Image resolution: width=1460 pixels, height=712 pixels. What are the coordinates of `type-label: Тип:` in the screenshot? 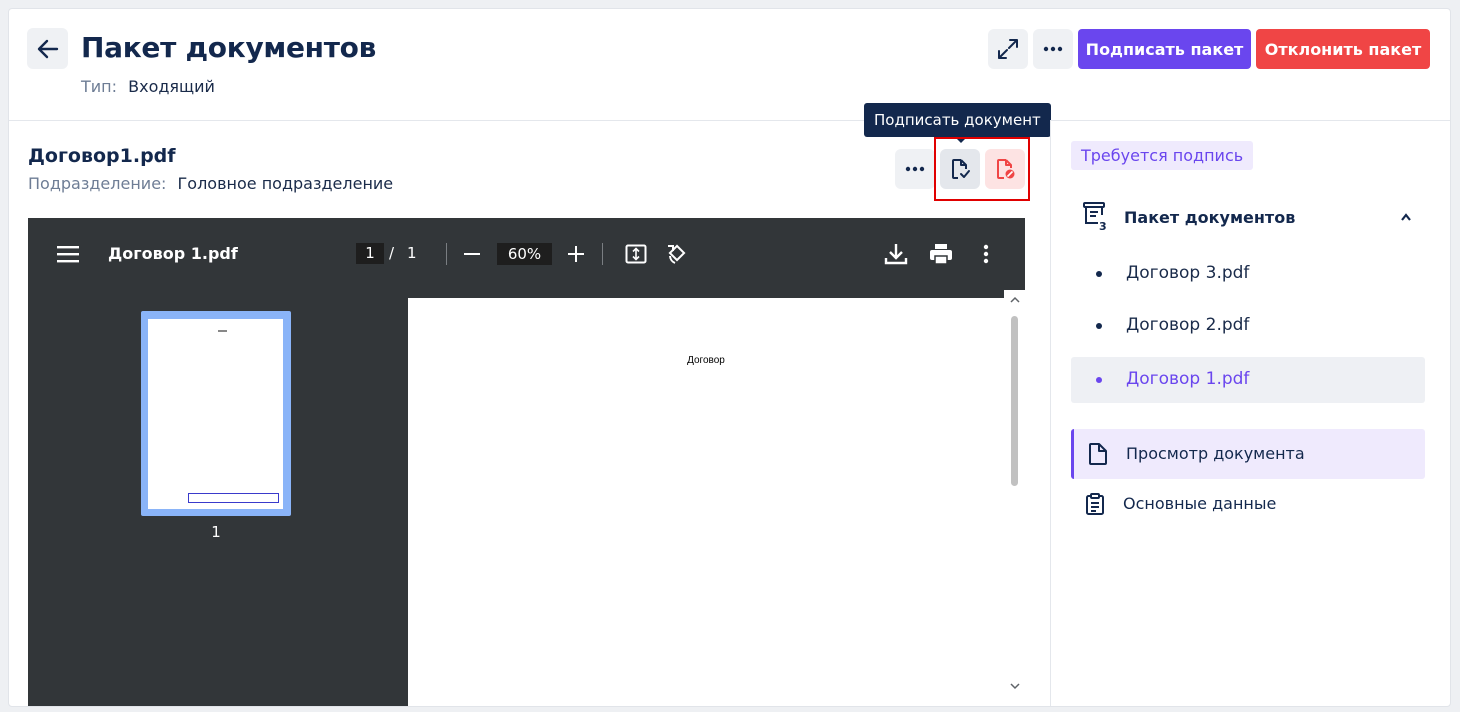 It's located at (99, 86).